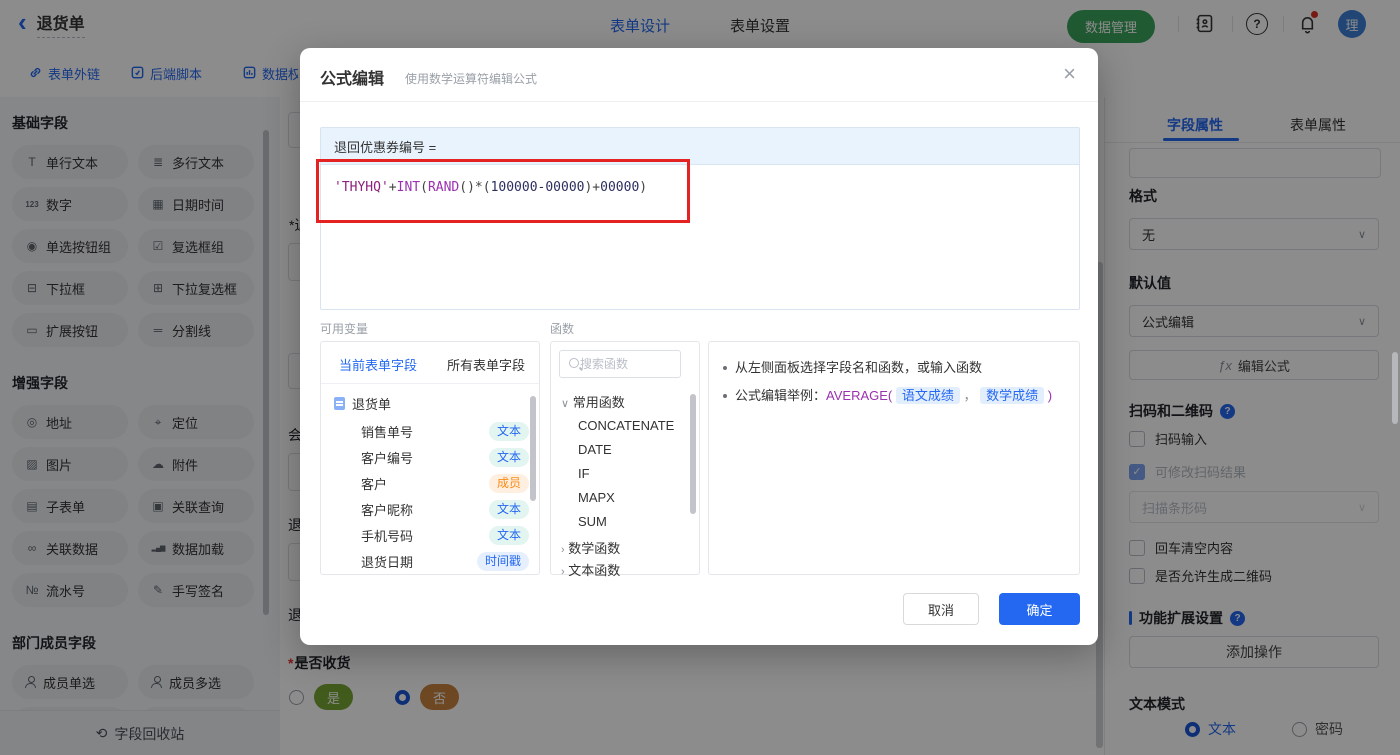  What do you see at coordinates (445, 535) in the screenshot?
I see `variable-row: 手机号码 文本` at bounding box center [445, 535].